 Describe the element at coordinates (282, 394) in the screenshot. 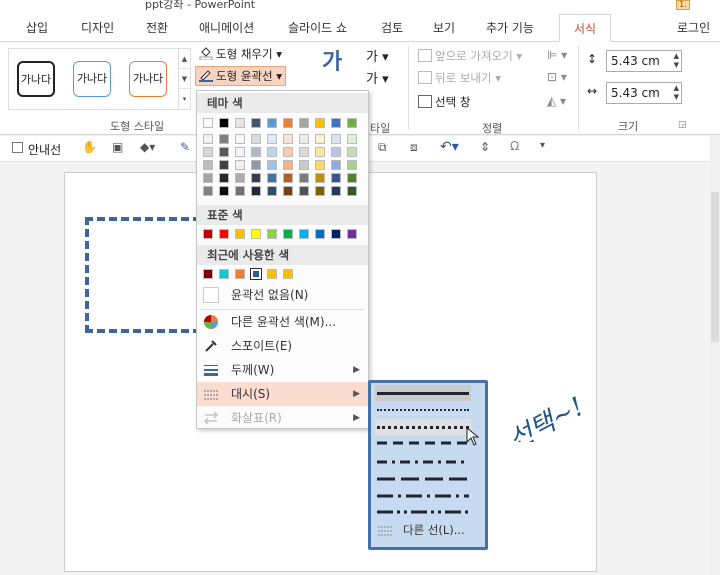

I see `dashes-item: 대시(S) ▶` at that location.